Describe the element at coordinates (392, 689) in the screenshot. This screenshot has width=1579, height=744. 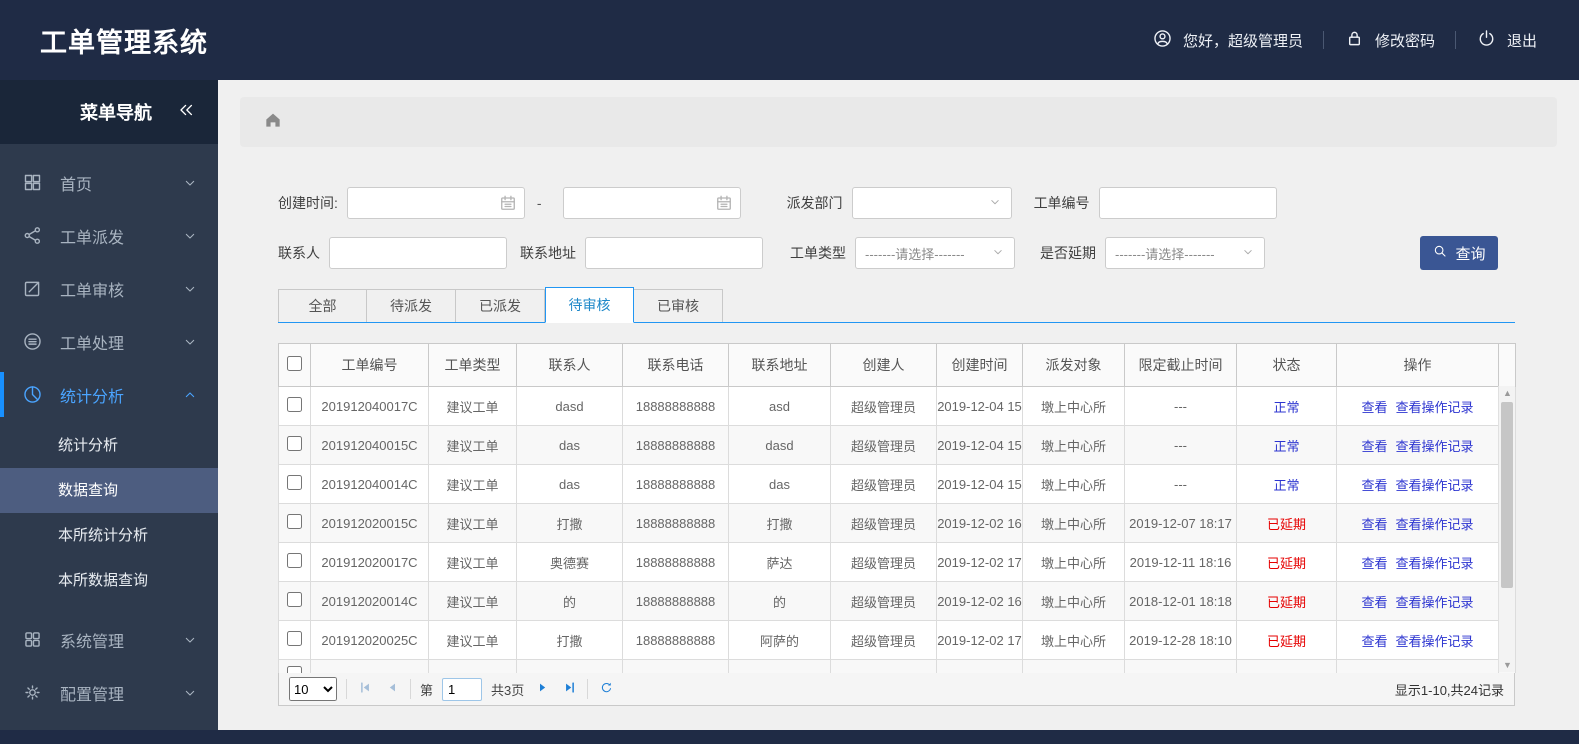
I see `prev-page-button` at that location.